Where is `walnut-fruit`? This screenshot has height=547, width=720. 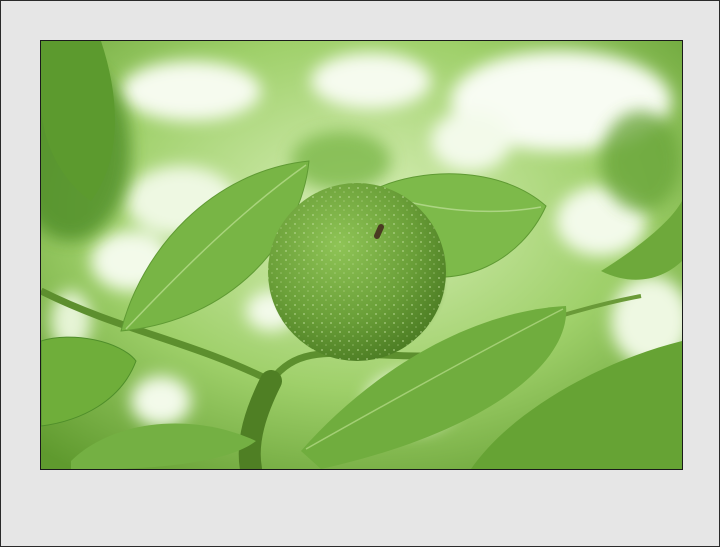
walnut-fruit is located at coordinates (357, 272).